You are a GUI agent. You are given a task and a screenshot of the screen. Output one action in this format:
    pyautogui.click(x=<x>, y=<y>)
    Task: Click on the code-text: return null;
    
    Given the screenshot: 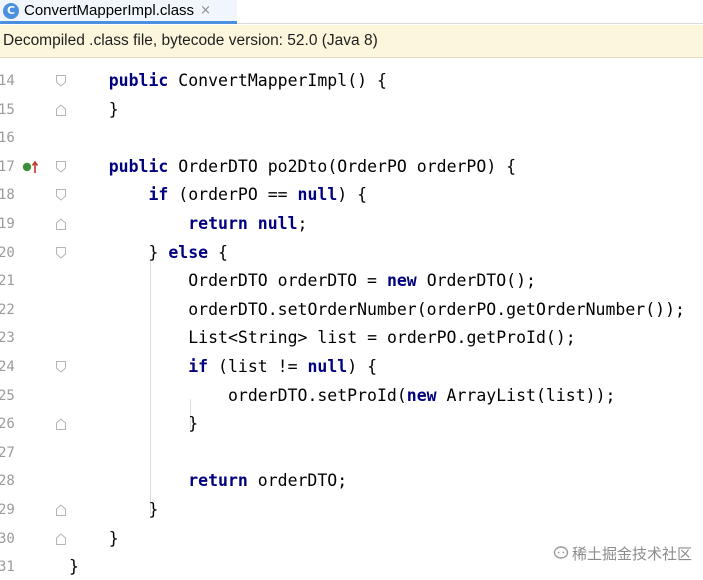 What is the action you would take?
    pyautogui.click(x=248, y=223)
    